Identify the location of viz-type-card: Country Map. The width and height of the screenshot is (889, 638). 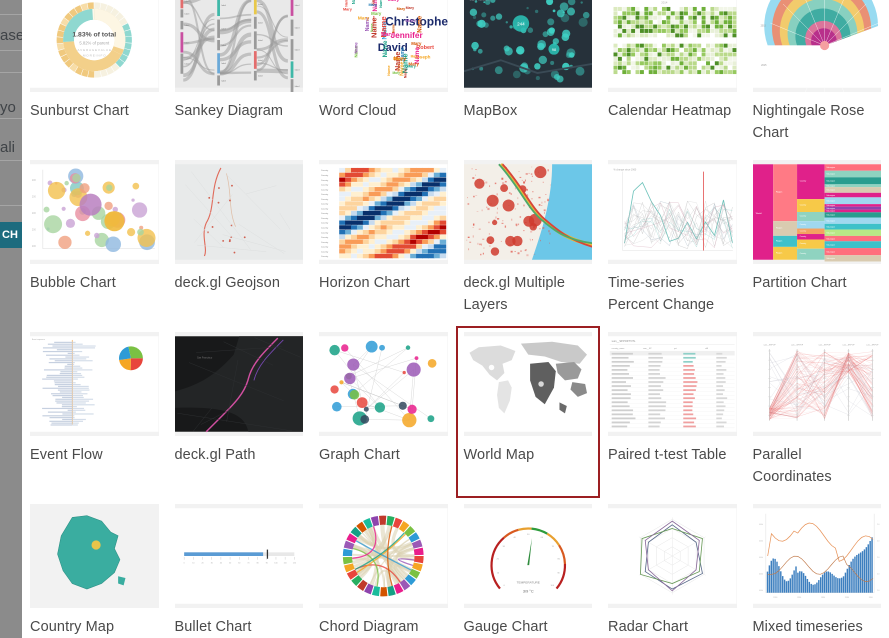
(94, 568).